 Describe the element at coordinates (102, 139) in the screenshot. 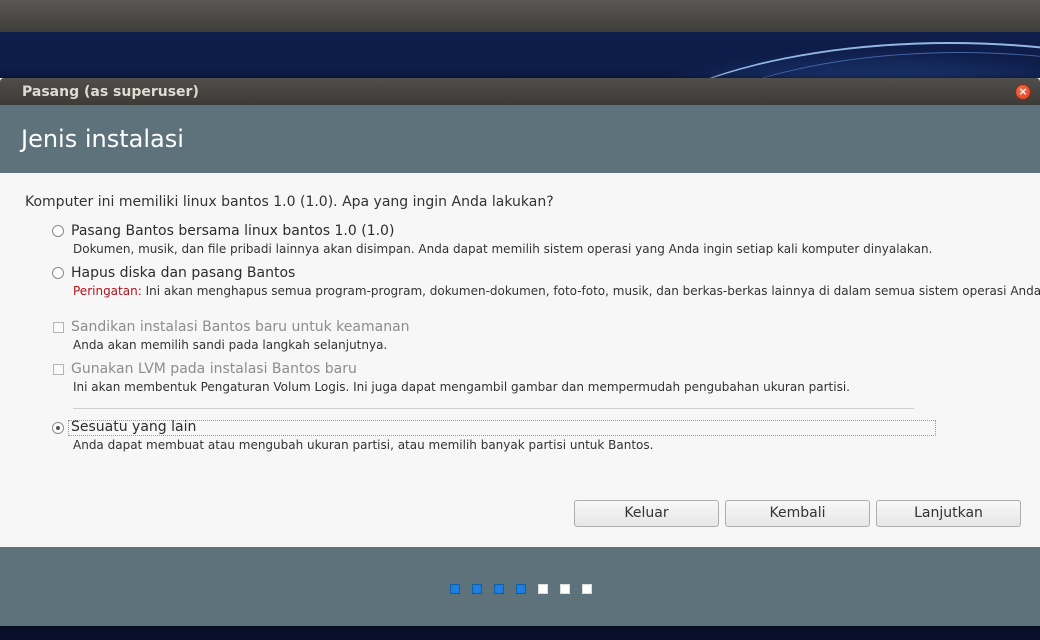

I see `page-title: Jenis instalasi` at that location.